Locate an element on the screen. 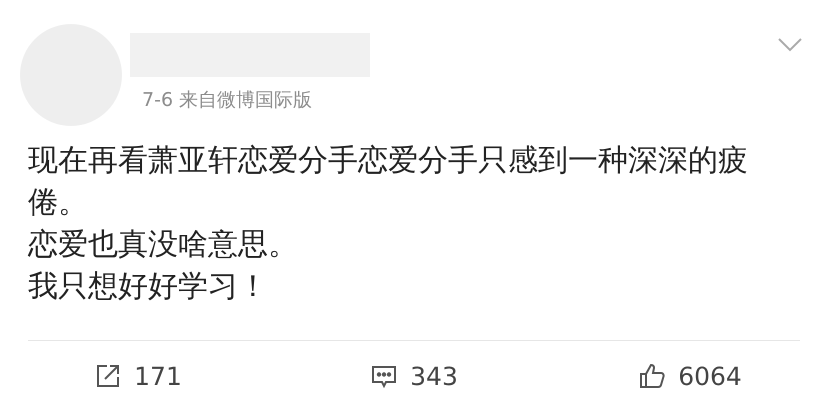 The width and height of the screenshot is (828, 412). share-count: 171 is located at coordinates (158, 376).